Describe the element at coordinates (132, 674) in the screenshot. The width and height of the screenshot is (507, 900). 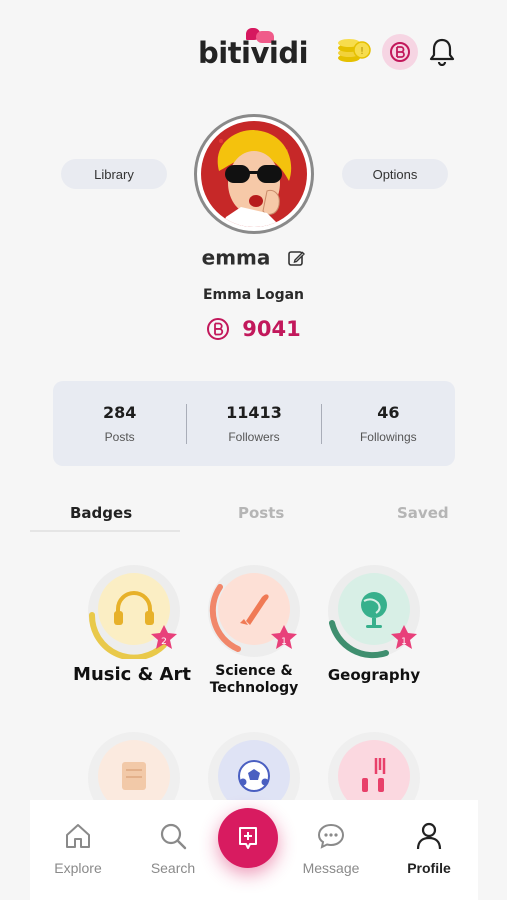
I see `badge-label: Music & Art` at that location.